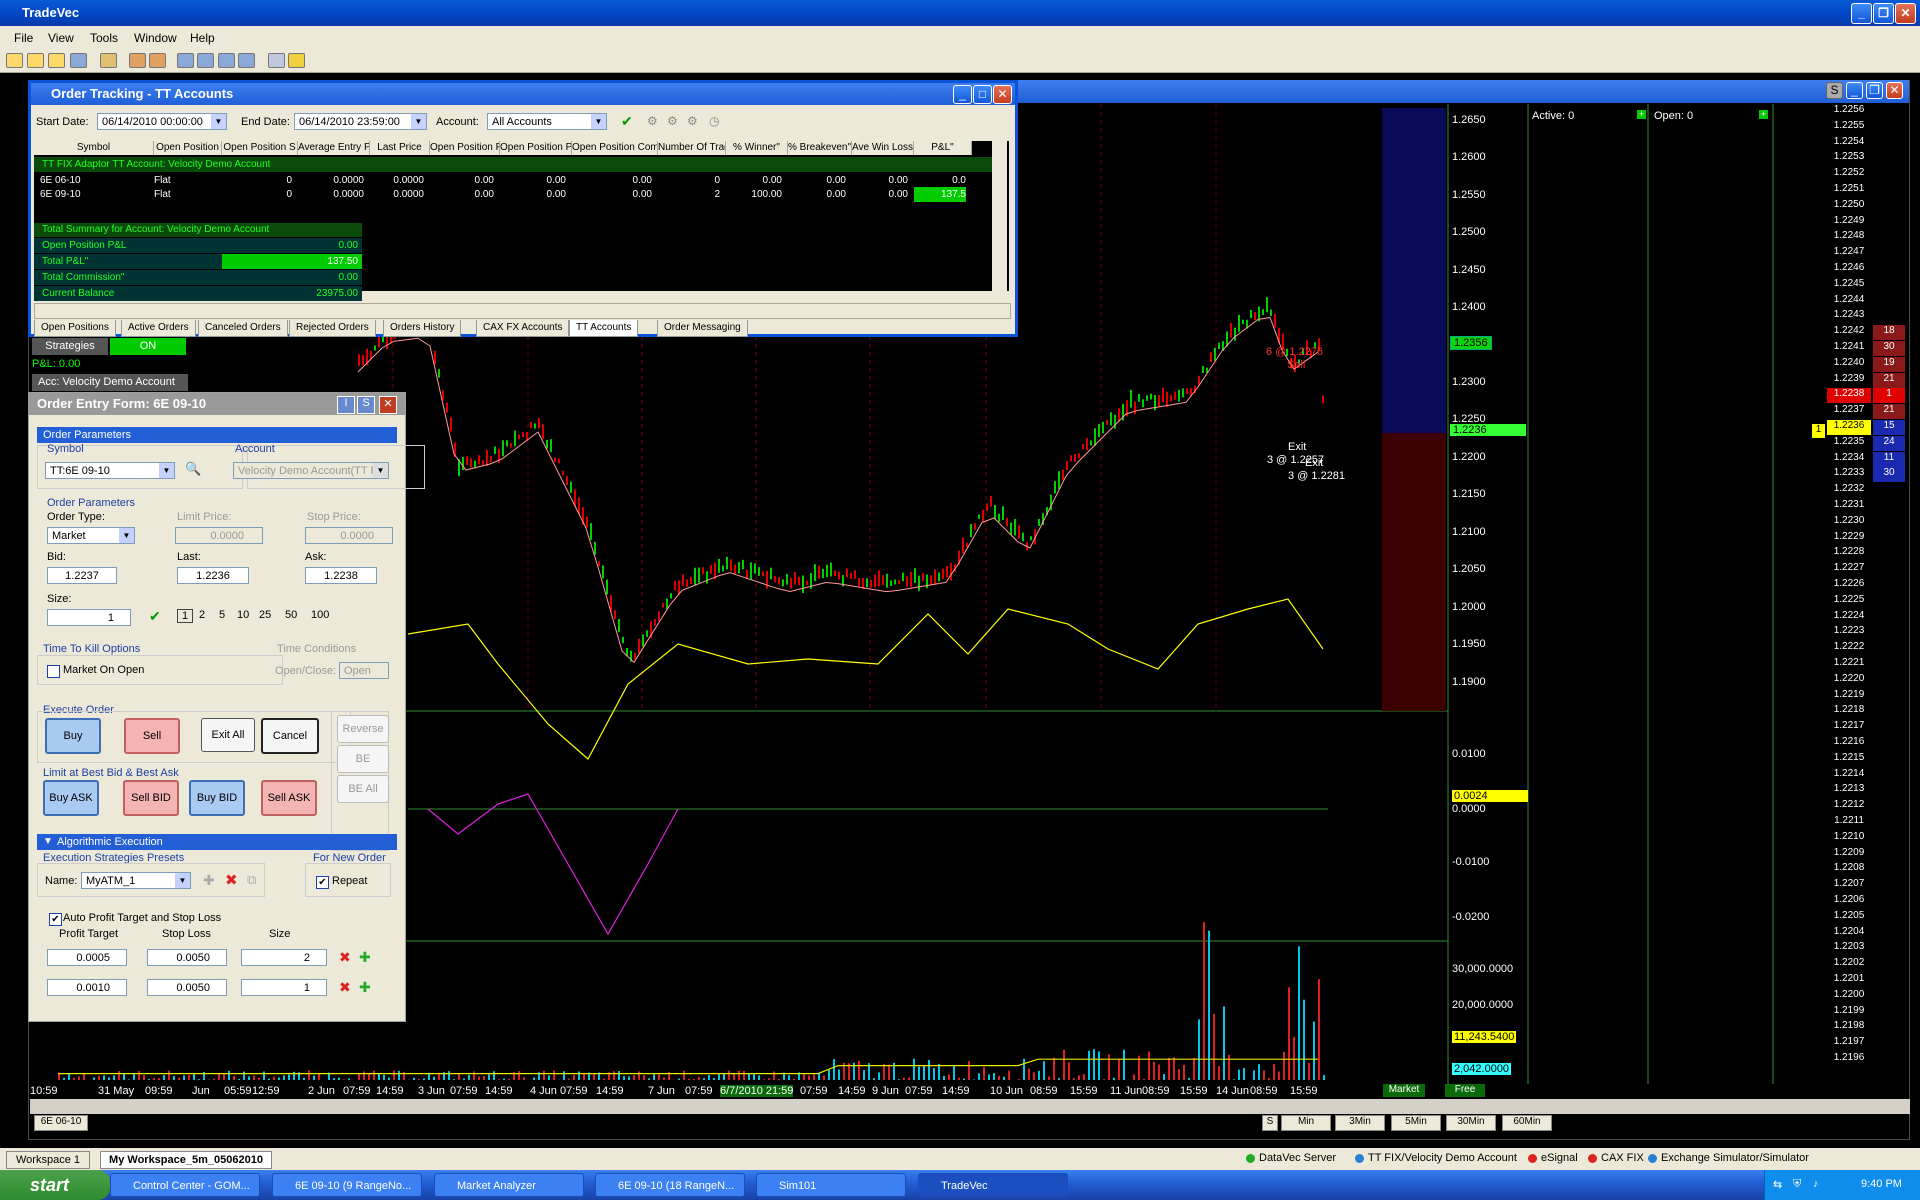 The image size is (1920, 1200). What do you see at coordinates (754, 194) in the screenshot?
I see `table-cell: 100.00` at bounding box center [754, 194].